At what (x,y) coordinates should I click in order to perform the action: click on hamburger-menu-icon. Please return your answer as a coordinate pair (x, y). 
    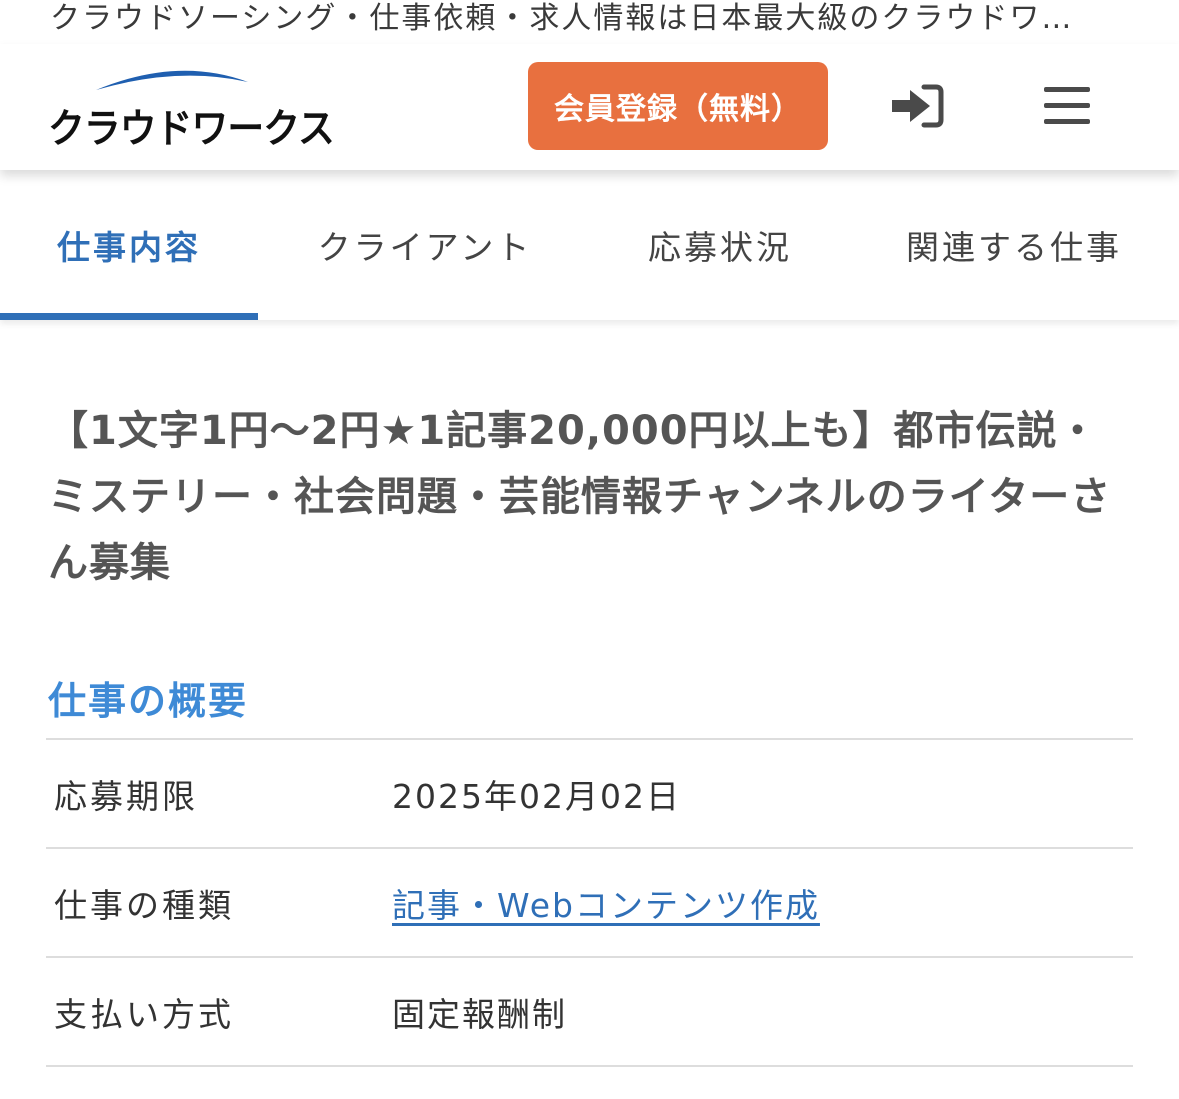
    Looking at the image, I should click on (1067, 106).